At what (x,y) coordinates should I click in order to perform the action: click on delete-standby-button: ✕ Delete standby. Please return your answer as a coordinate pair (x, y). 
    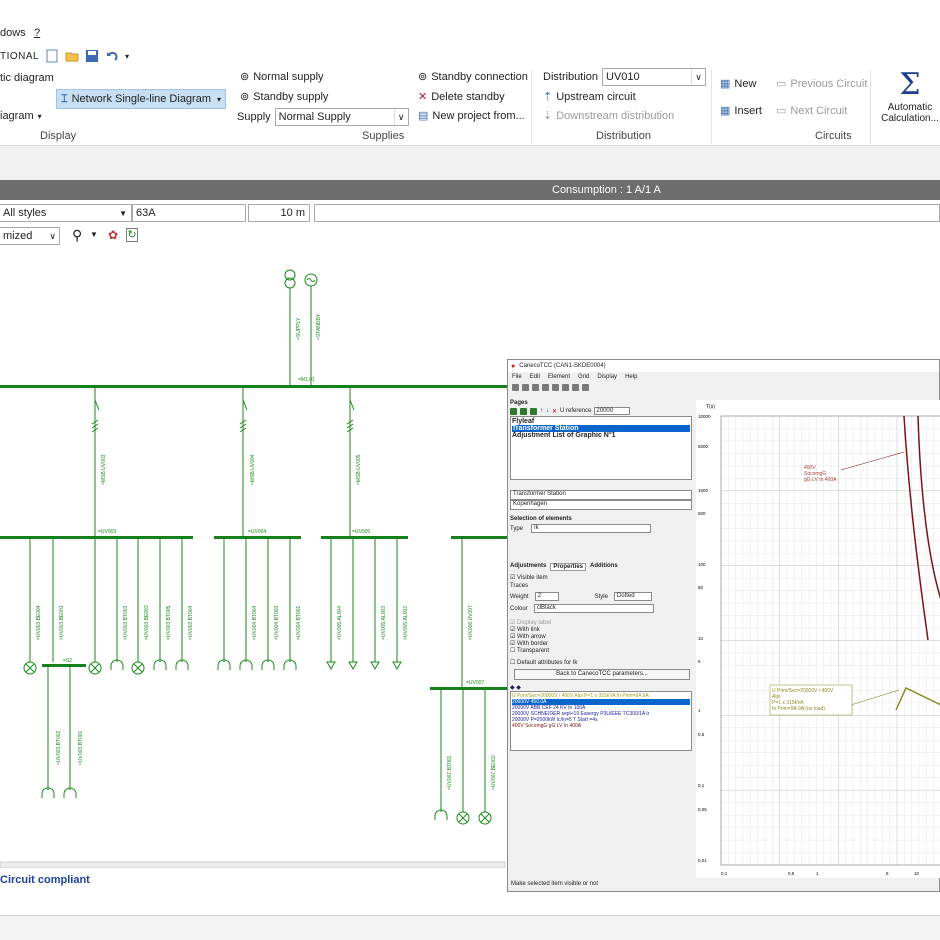
    Looking at the image, I should click on (461, 97).